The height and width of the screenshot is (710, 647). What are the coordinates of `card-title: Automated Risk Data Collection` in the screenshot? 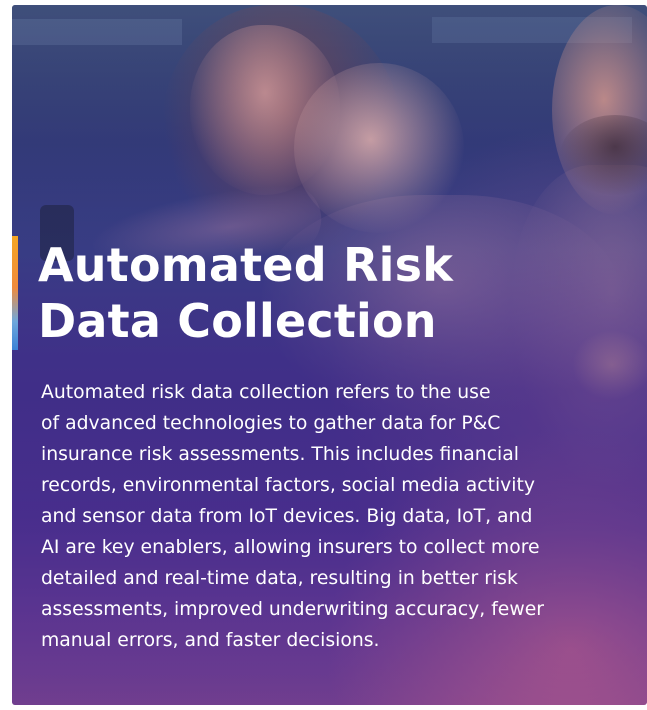 It's located at (246, 293).